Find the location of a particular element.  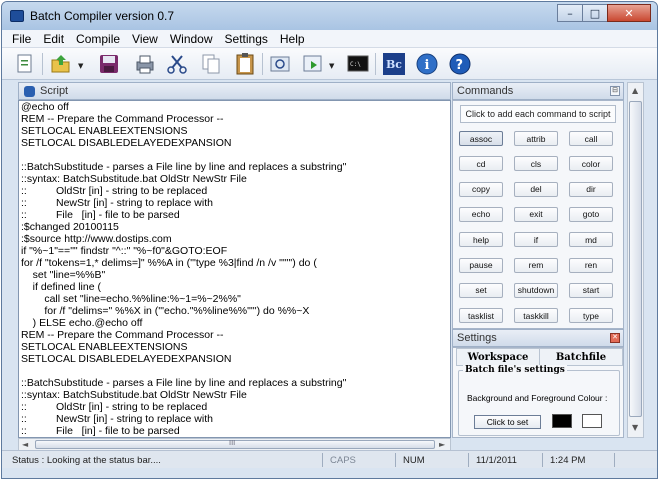

run-dropdown-icon: ▼ is located at coordinates (331, 66).